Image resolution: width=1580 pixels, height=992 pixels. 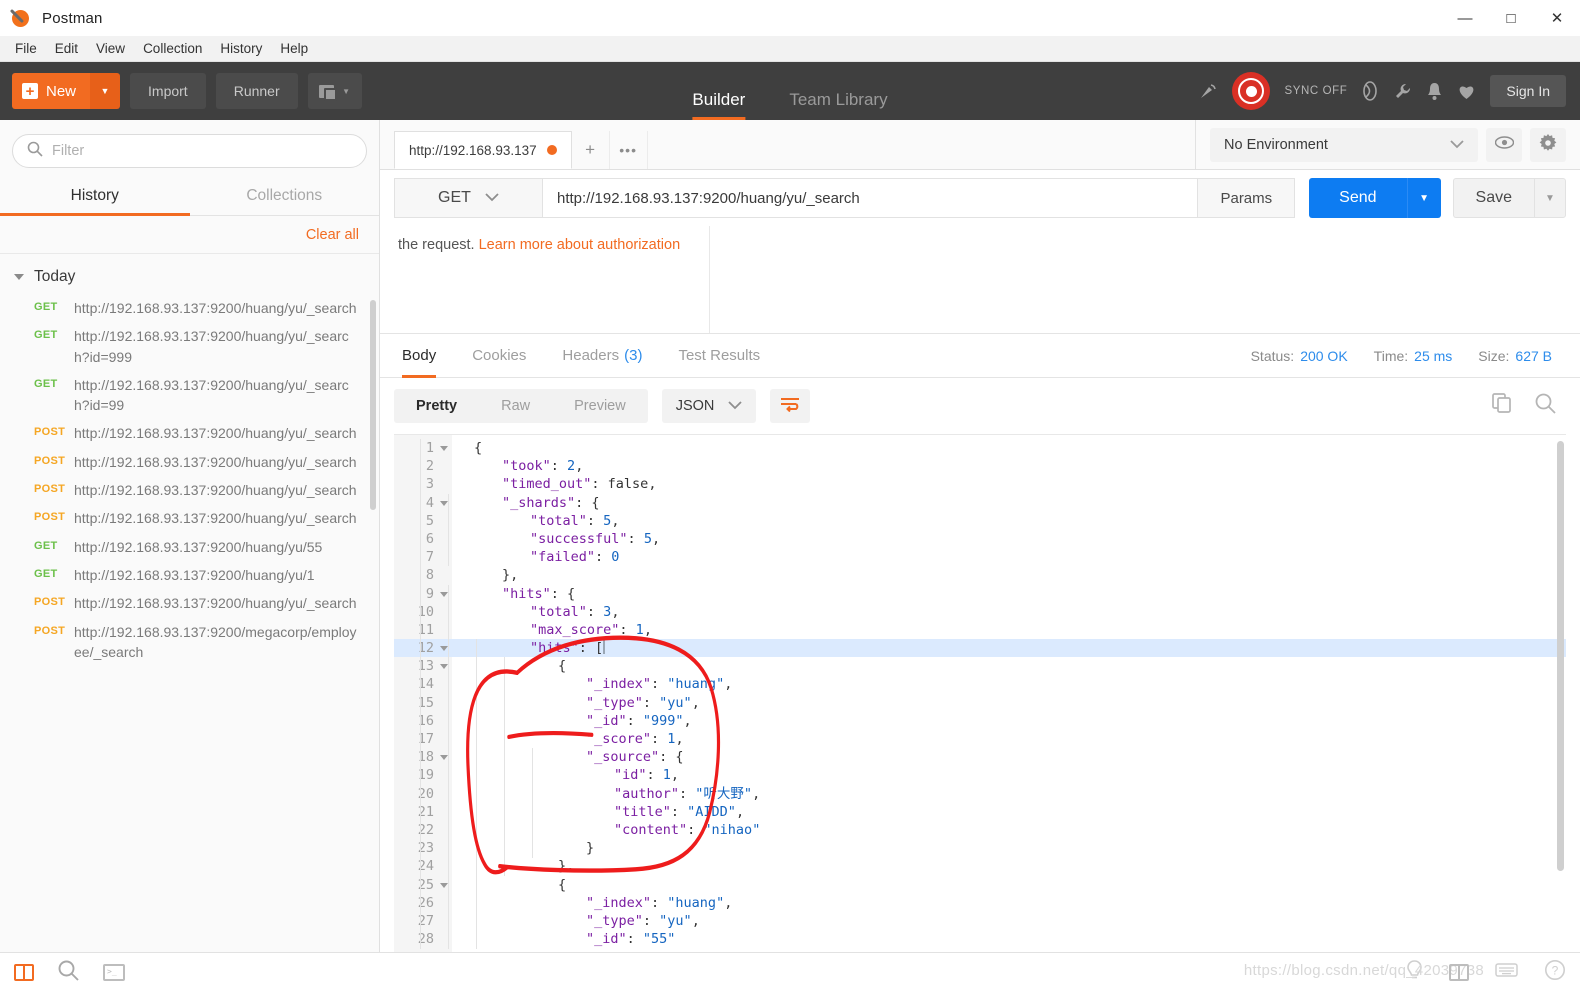 What do you see at coordinates (51, 91) in the screenshot?
I see `new-button: + New` at bounding box center [51, 91].